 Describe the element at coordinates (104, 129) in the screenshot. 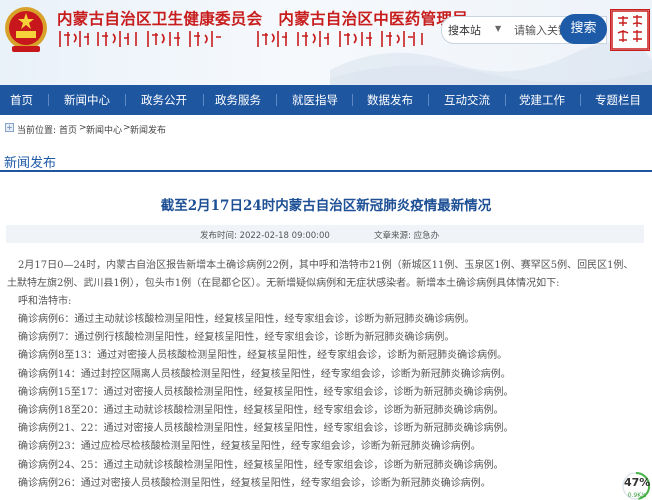

I see `breadcrumb-news-center: 新闻中心` at that location.